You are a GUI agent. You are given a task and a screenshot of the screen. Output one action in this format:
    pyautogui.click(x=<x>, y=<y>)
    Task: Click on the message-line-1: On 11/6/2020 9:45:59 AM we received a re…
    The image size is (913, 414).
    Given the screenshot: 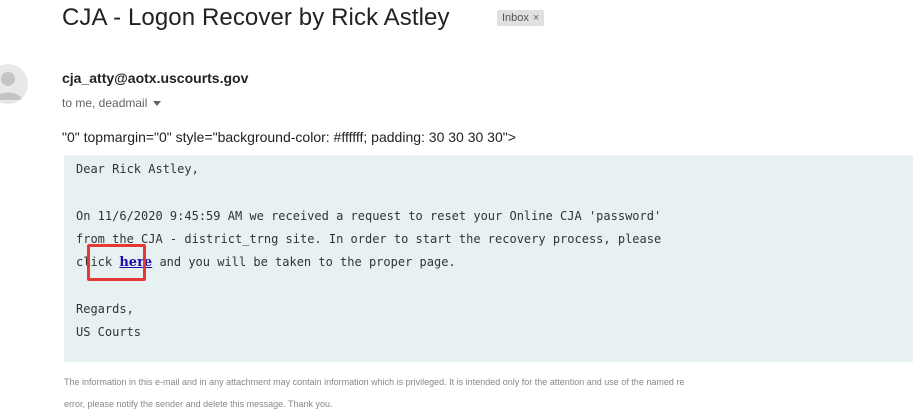 What is the action you would take?
    pyautogui.click(x=369, y=216)
    